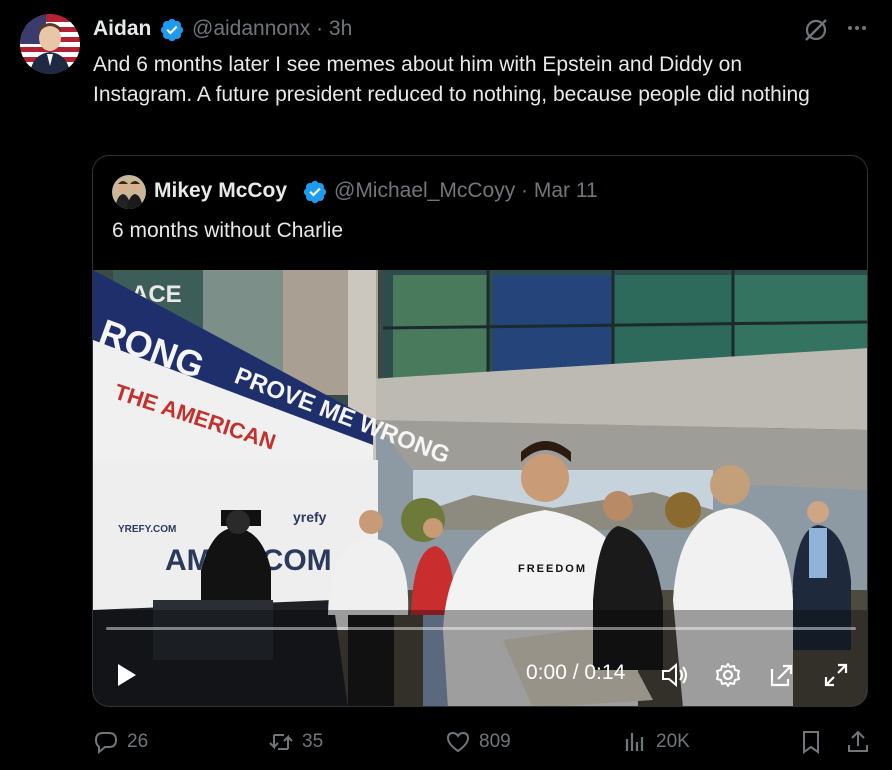  Describe the element at coordinates (458, 742) in the screenshot. I see `heart-icon` at that location.